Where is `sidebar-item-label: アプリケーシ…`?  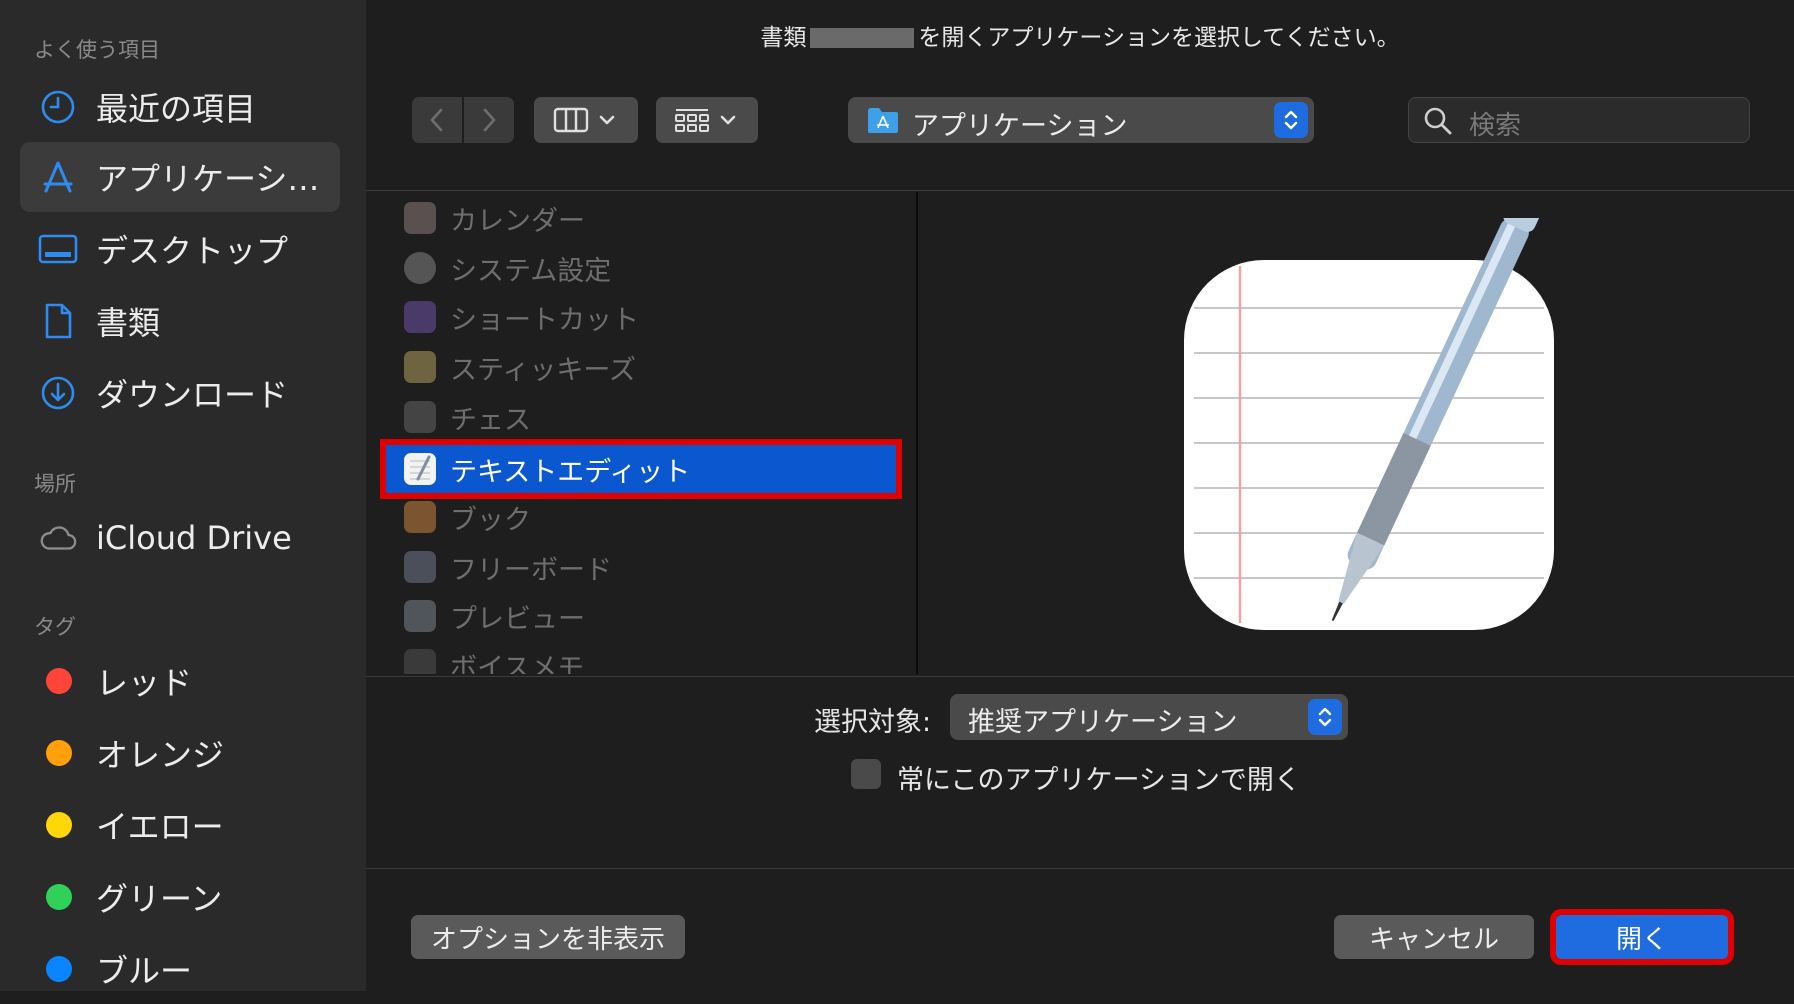
sidebar-item-label: アプリケーシ… is located at coordinates (208, 179).